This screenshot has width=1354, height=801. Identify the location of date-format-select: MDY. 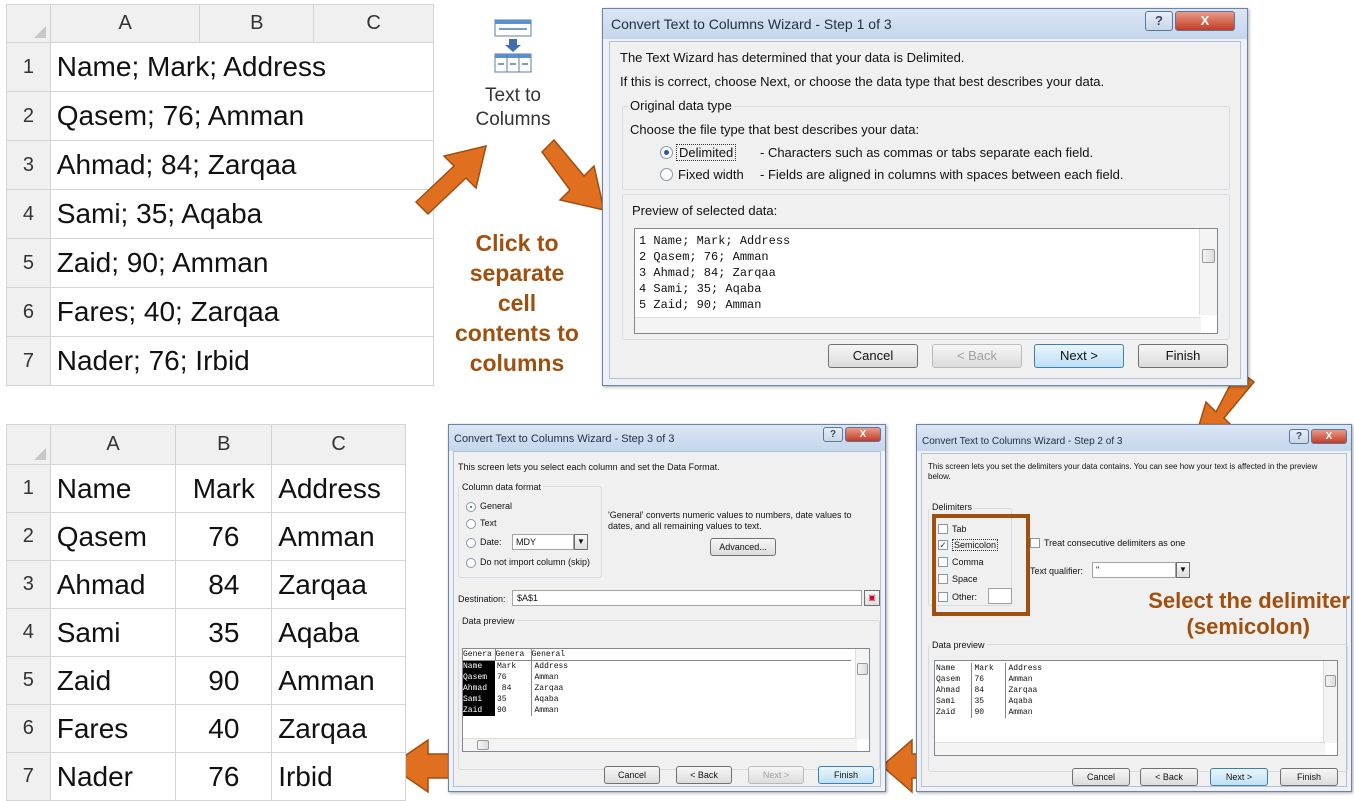
(543, 542).